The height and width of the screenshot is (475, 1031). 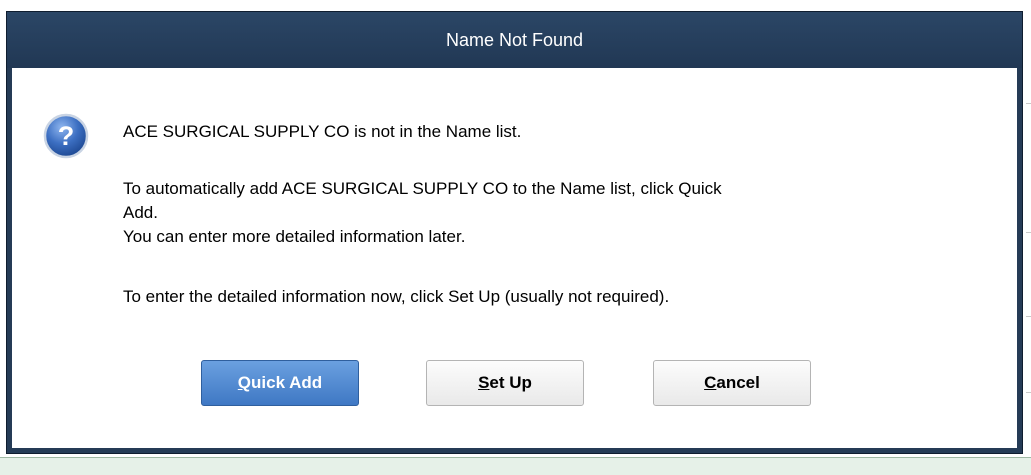 I want to click on question-icon: ?, so click(x=66, y=136).